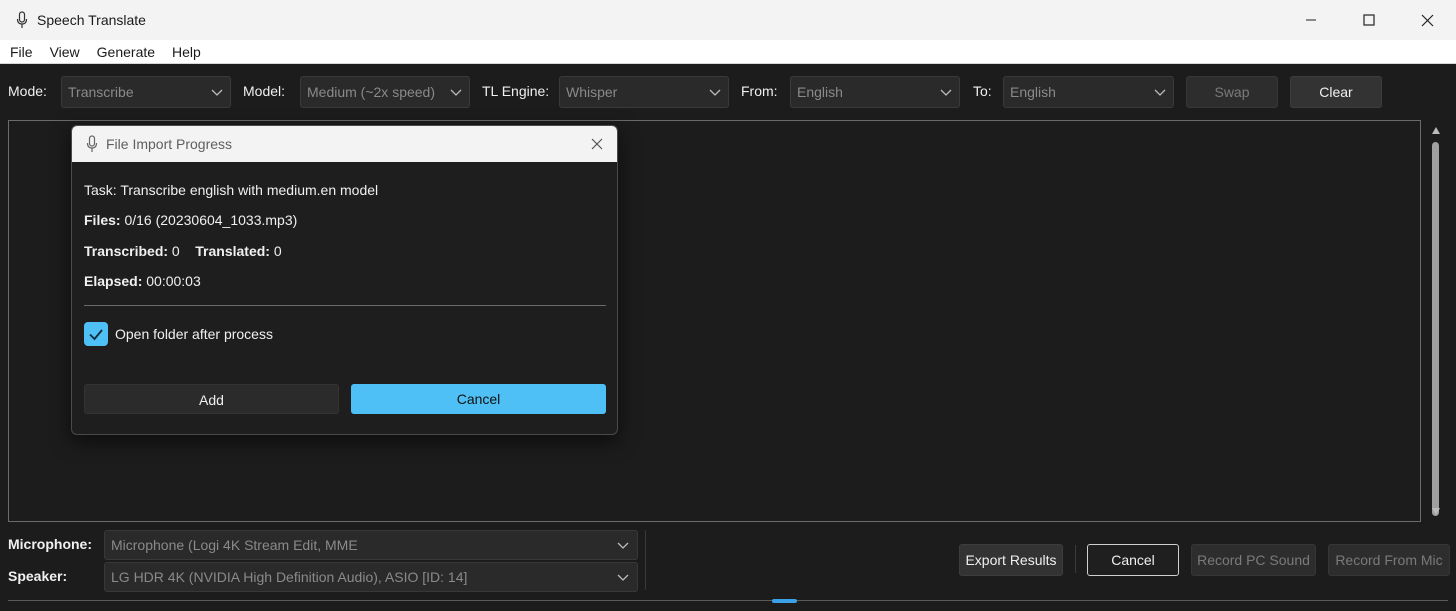  What do you see at coordinates (185, 52) in the screenshot?
I see `menu-help: Help` at bounding box center [185, 52].